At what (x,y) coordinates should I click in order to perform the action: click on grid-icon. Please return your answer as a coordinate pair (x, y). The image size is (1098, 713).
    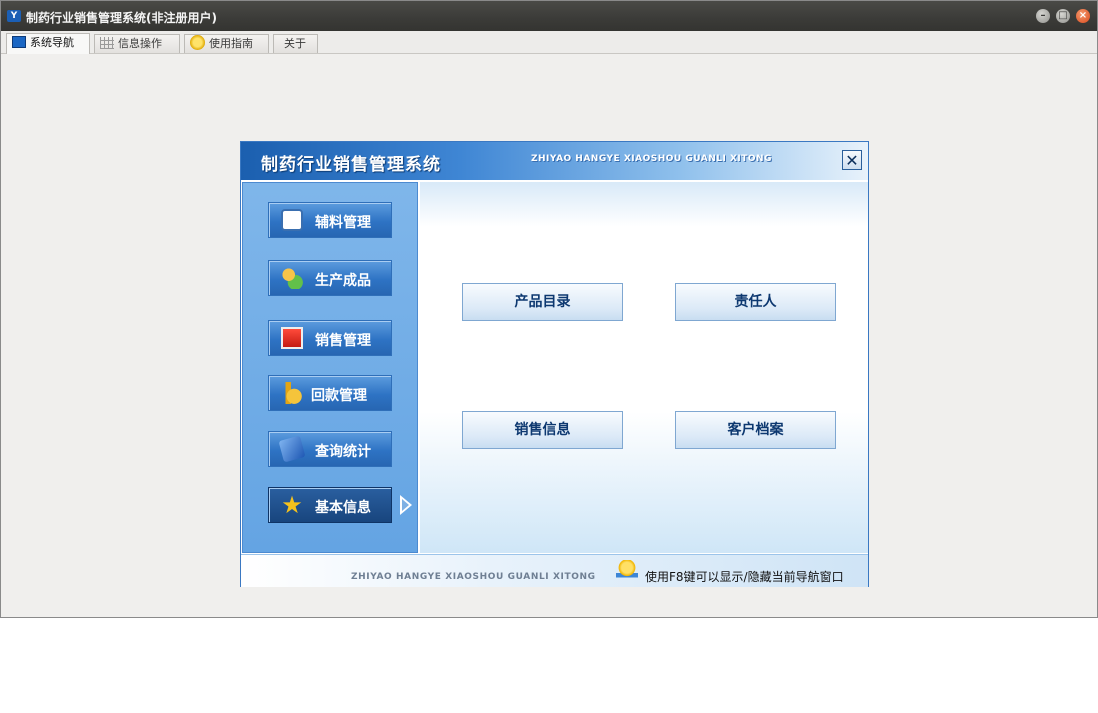
    Looking at the image, I should click on (107, 43).